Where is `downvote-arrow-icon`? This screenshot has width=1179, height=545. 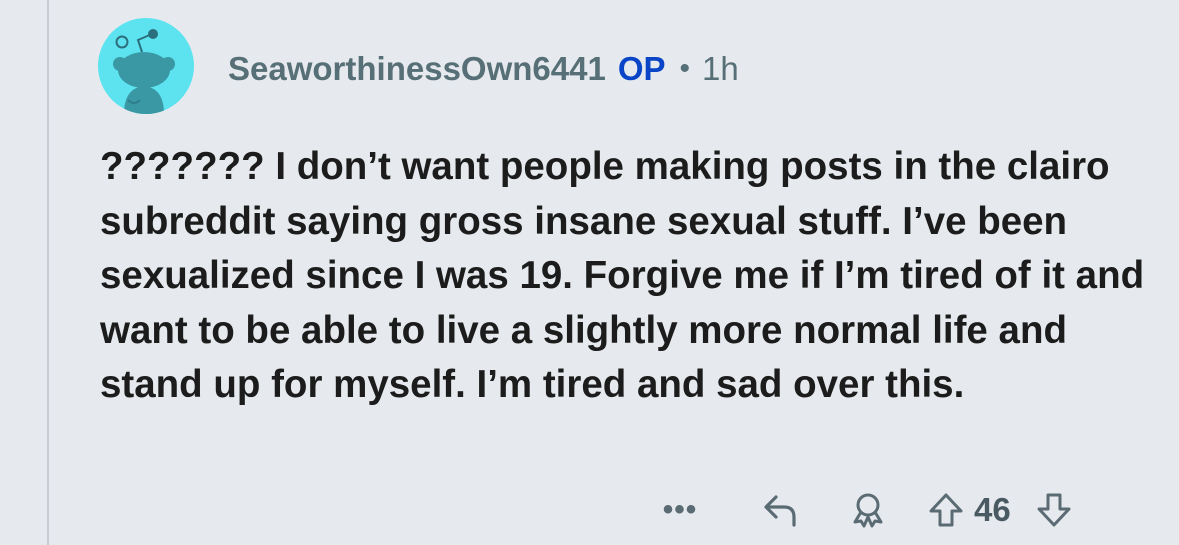
downvote-arrow-icon is located at coordinates (1054, 510).